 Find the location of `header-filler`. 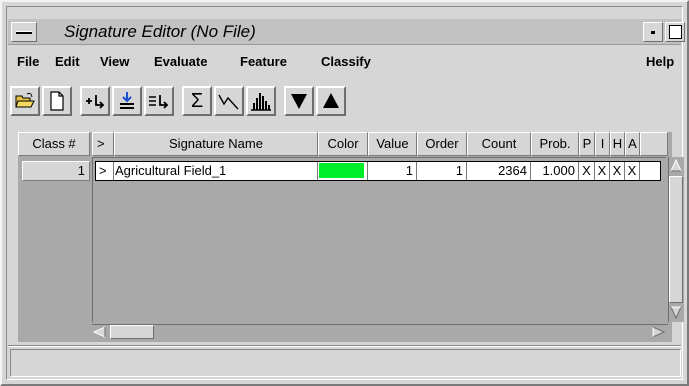

header-filler is located at coordinates (654, 144).